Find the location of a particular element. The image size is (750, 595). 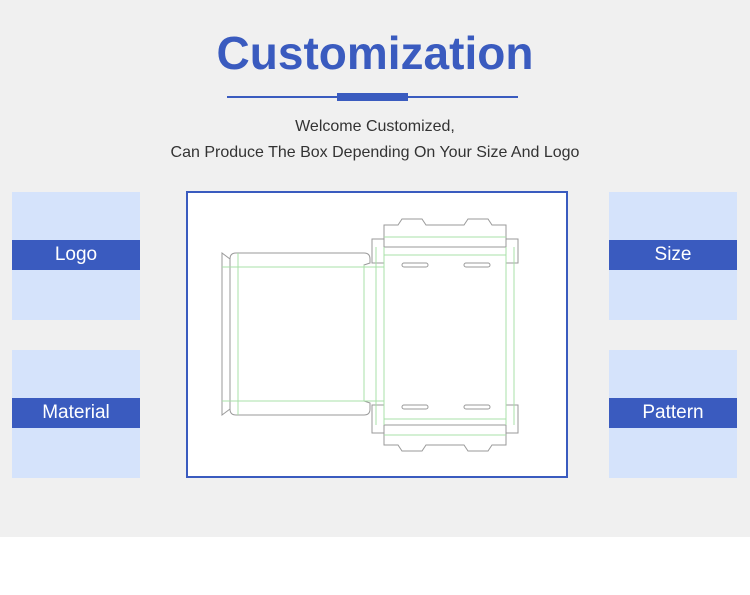

material-card: Material is located at coordinates (76, 414).